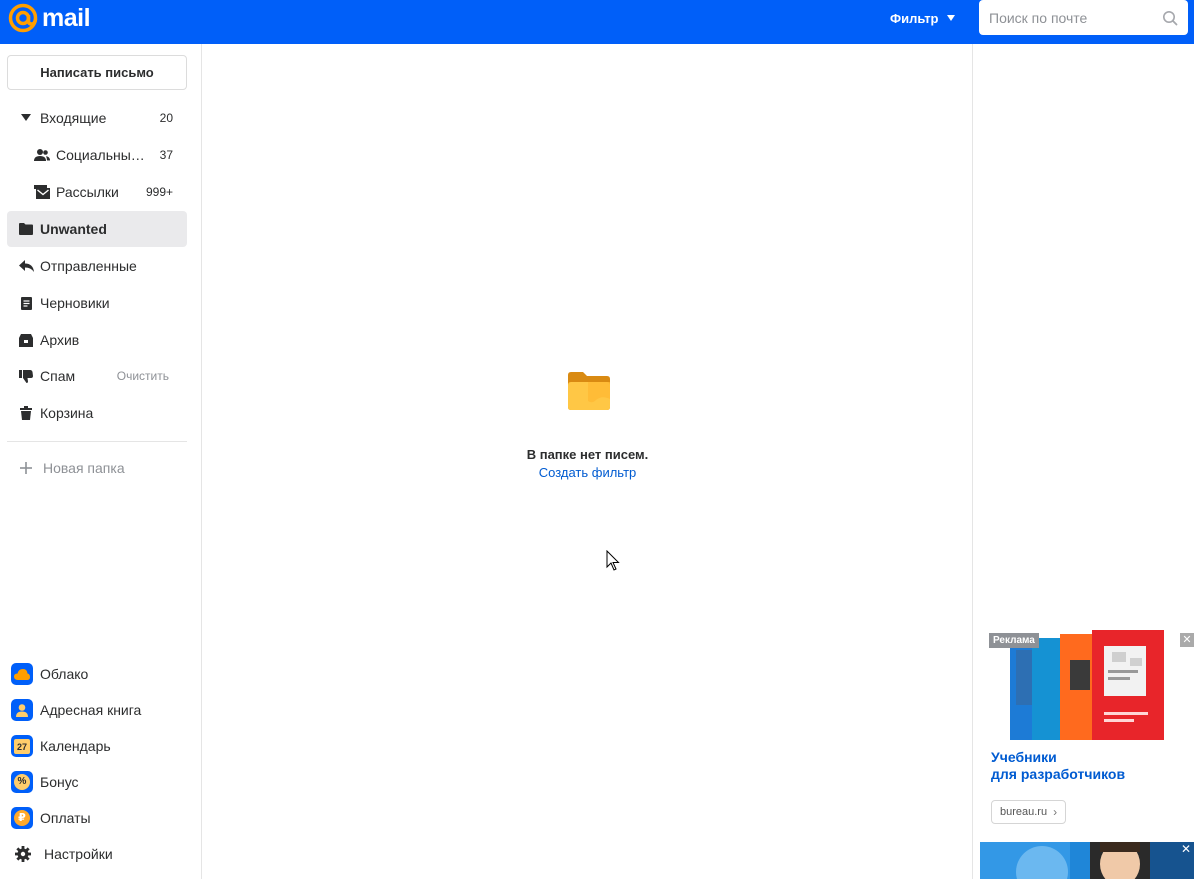 This screenshot has height=879, width=1194. I want to click on app-contacts: Адресная книга, so click(97, 710).